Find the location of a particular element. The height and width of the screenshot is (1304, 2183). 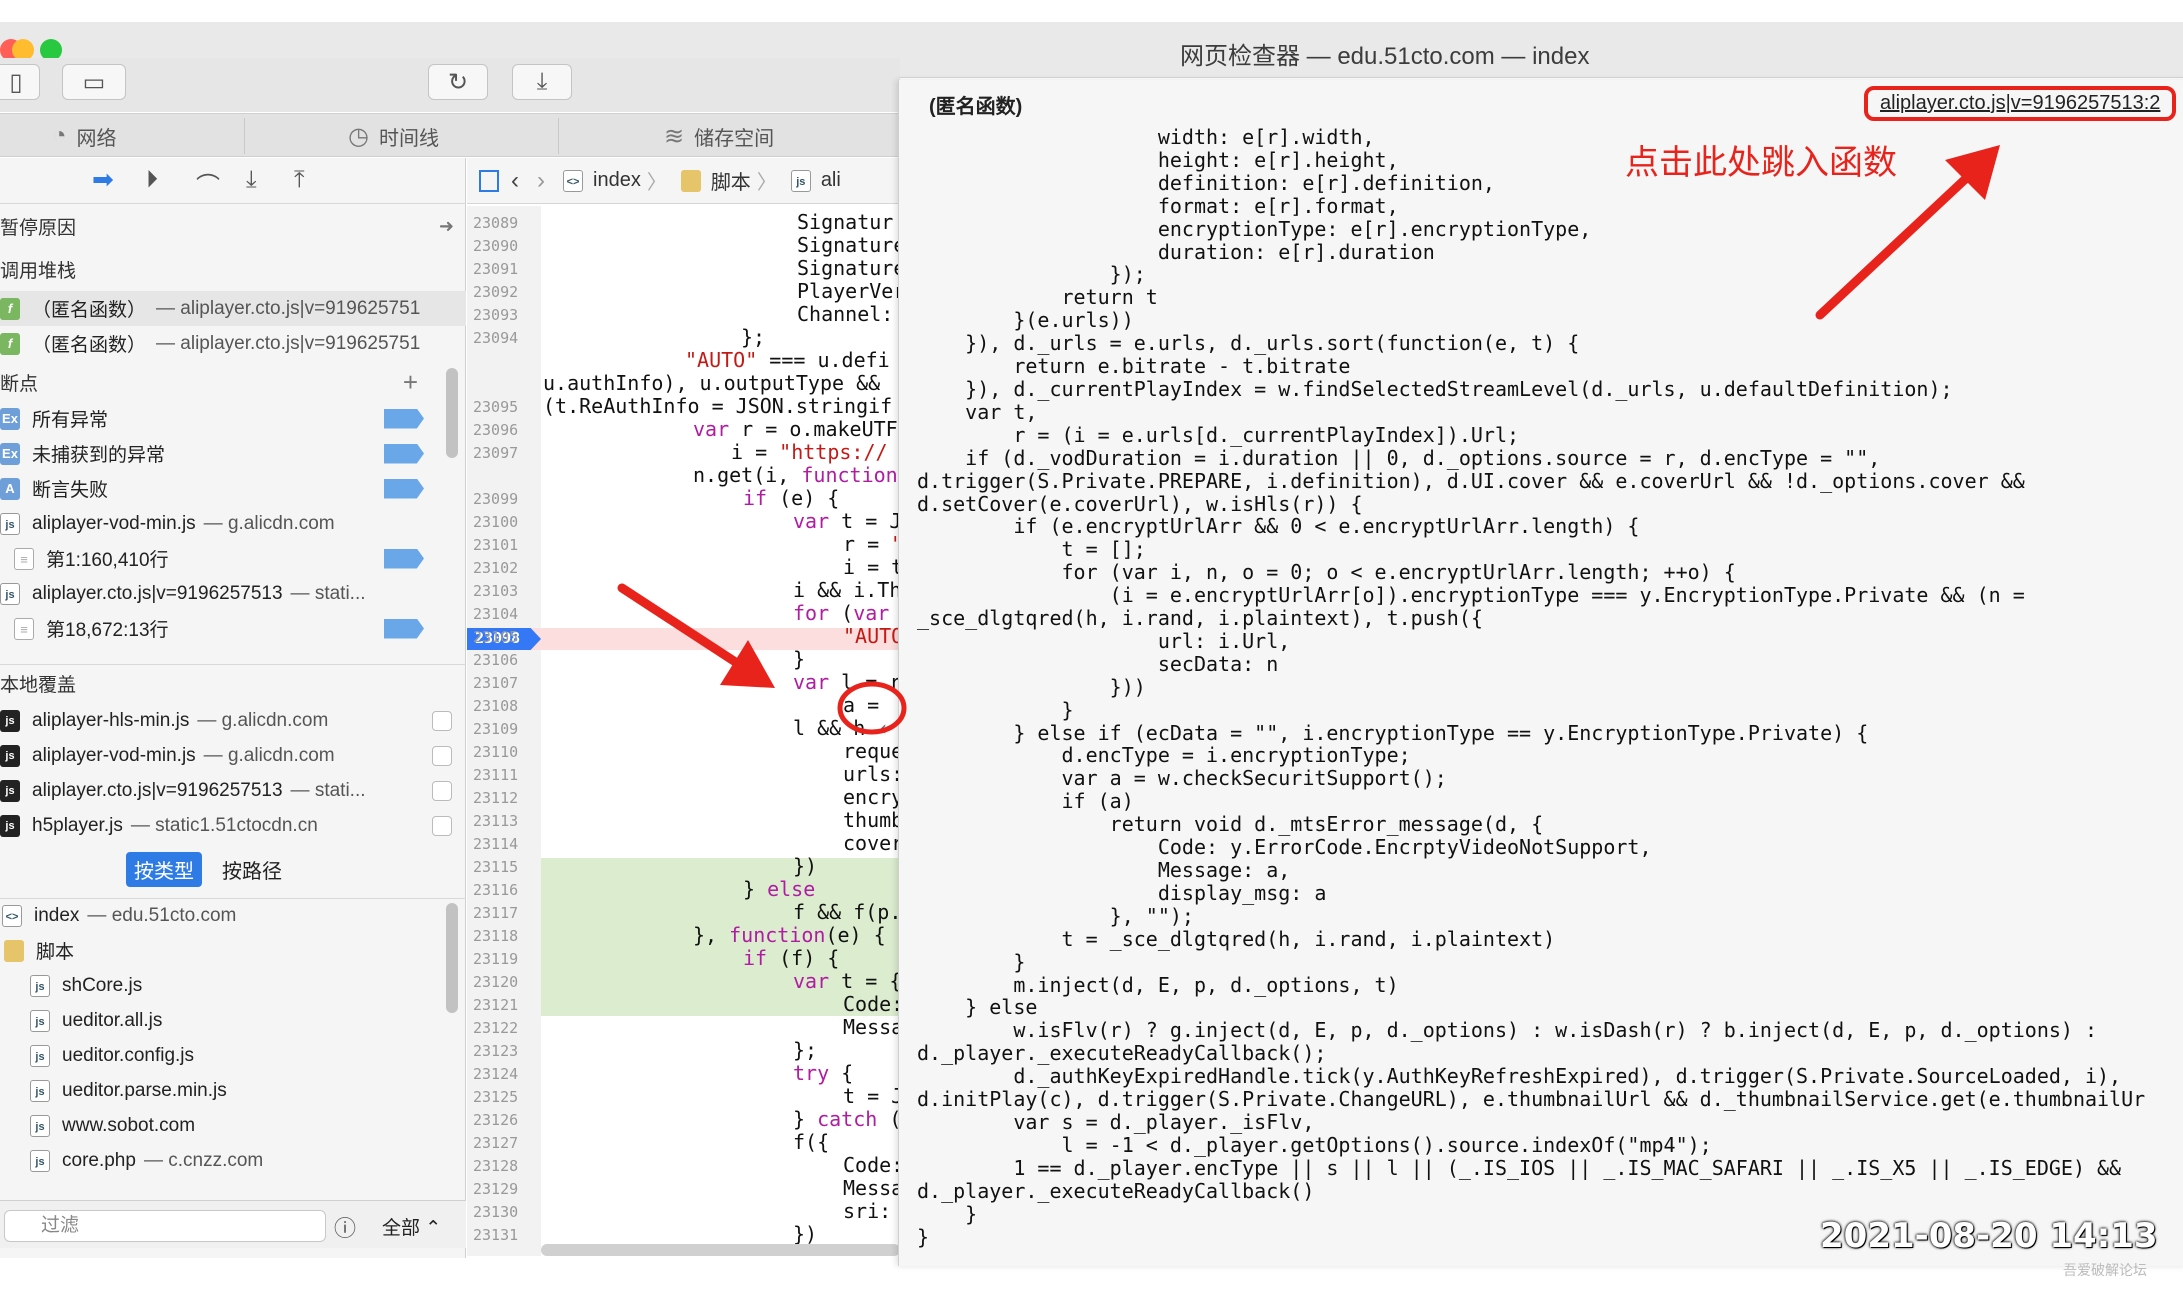

line-number: 23107 is located at coordinates (495, 683).